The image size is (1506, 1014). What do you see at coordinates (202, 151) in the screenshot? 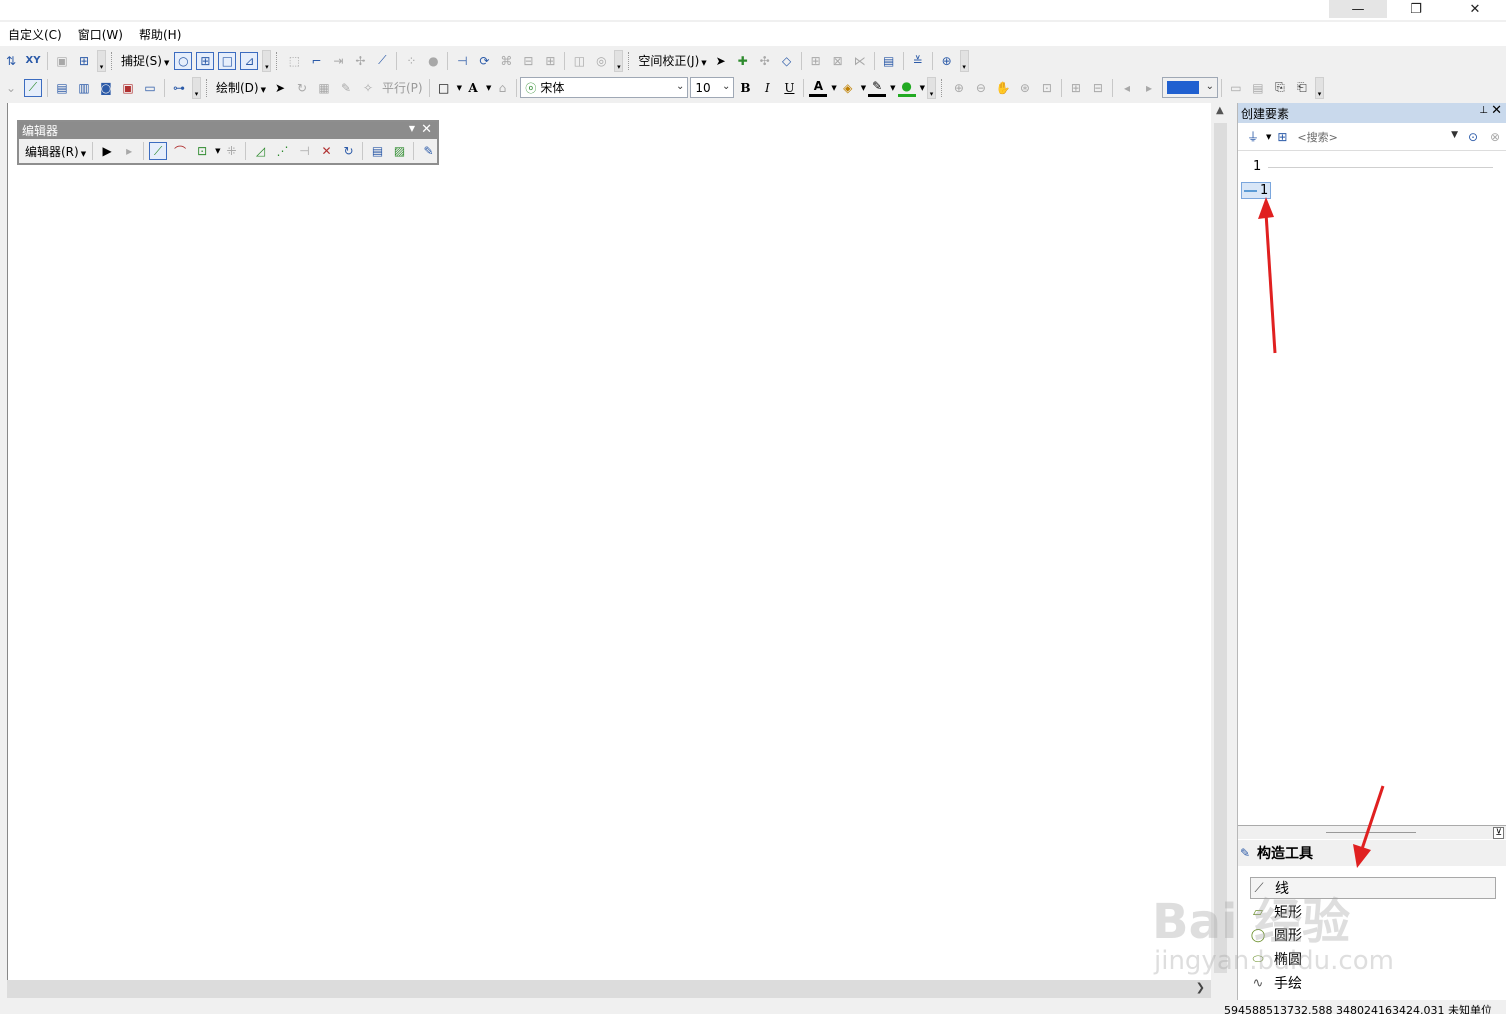
I see `trace-icon: ⊡` at bounding box center [202, 151].